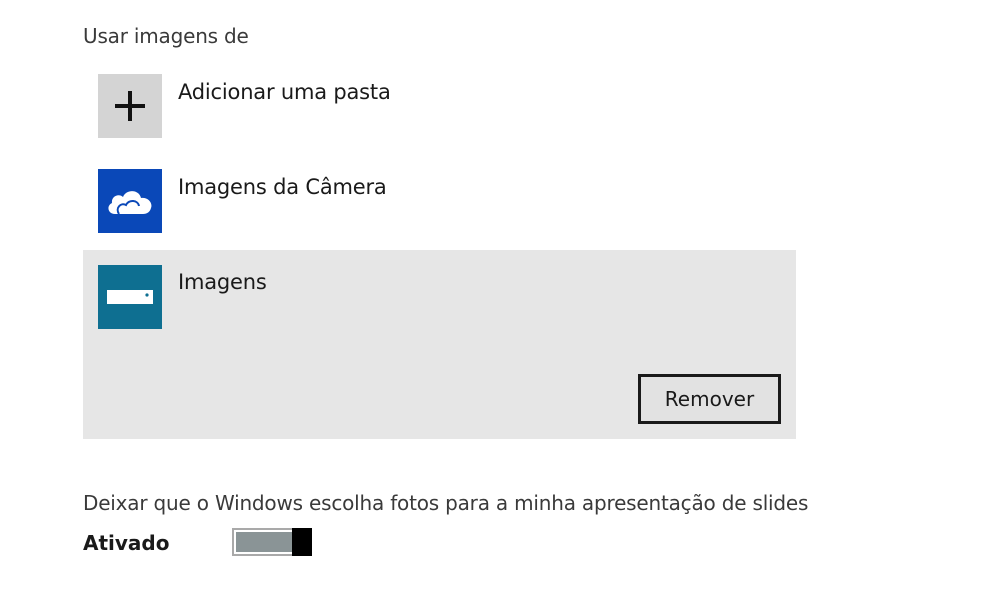  I want to click on plus-icon, so click(130, 106).